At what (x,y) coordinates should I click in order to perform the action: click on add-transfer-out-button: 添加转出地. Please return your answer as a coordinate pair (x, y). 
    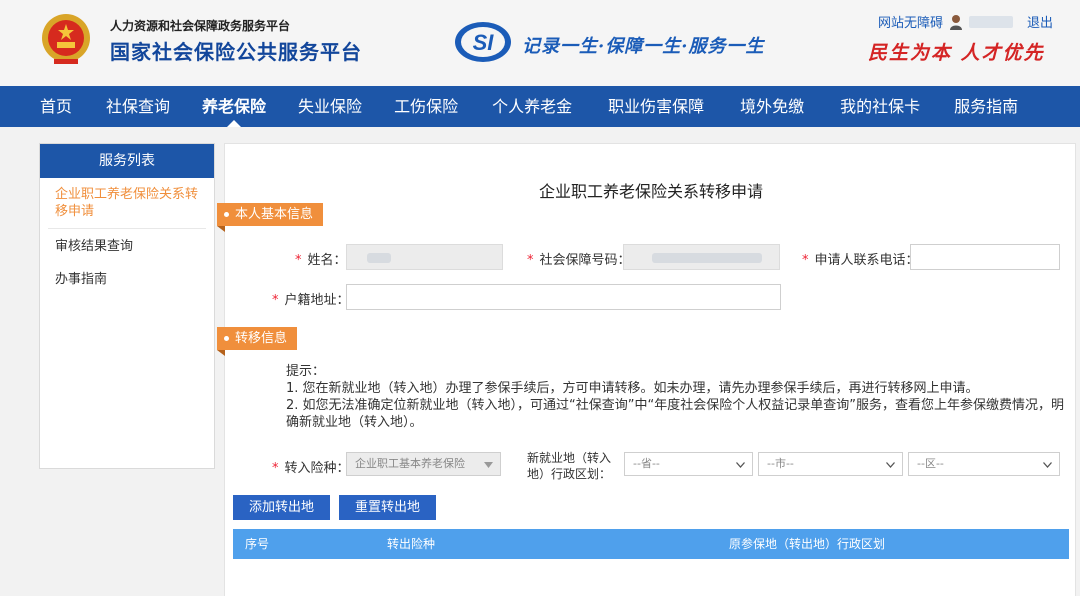
    Looking at the image, I should click on (281, 507).